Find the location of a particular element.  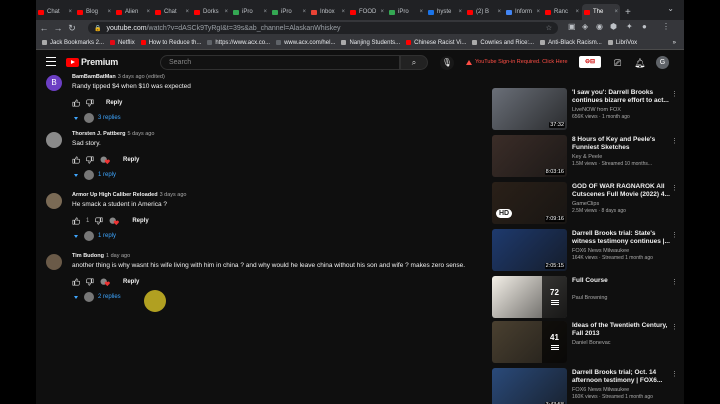

other-bookmarks-button: » is located at coordinates (674, 43).